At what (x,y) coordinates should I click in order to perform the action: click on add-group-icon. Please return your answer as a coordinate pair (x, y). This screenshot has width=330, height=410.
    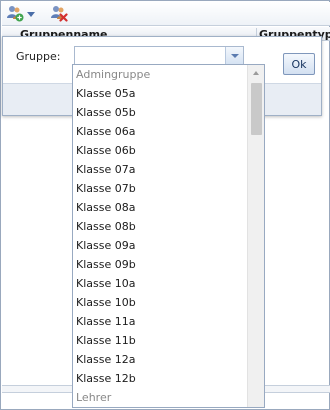
    Looking at the image, I should click on (15, 14).